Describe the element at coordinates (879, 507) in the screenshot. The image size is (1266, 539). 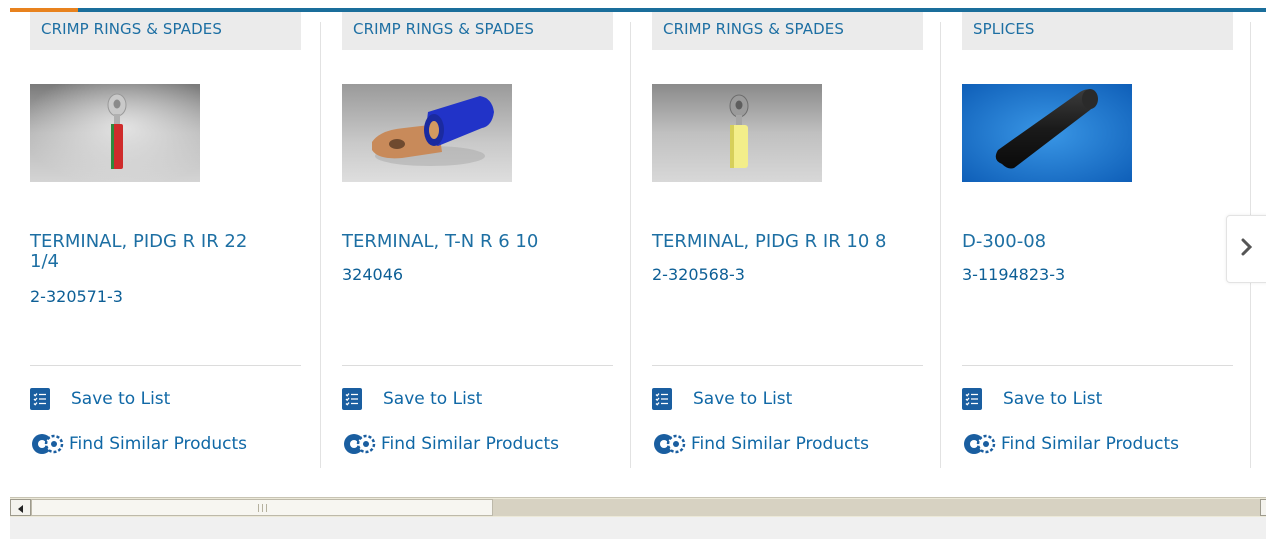
I see `scrollbar-track` at that location.